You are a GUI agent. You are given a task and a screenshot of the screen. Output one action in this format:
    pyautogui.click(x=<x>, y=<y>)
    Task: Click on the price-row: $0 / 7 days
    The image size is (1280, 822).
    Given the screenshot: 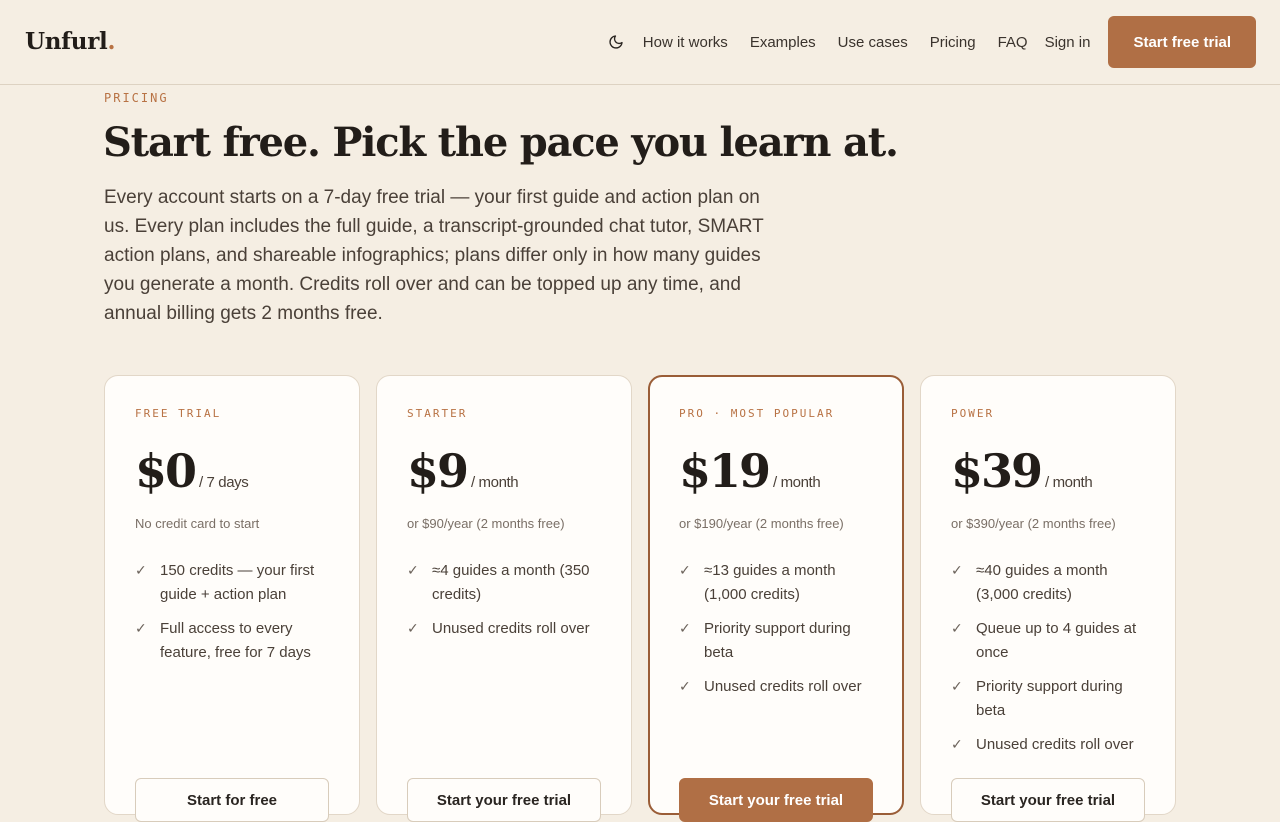 What is the action you would take?
    pyautogui.click(x=232, y=471)
    